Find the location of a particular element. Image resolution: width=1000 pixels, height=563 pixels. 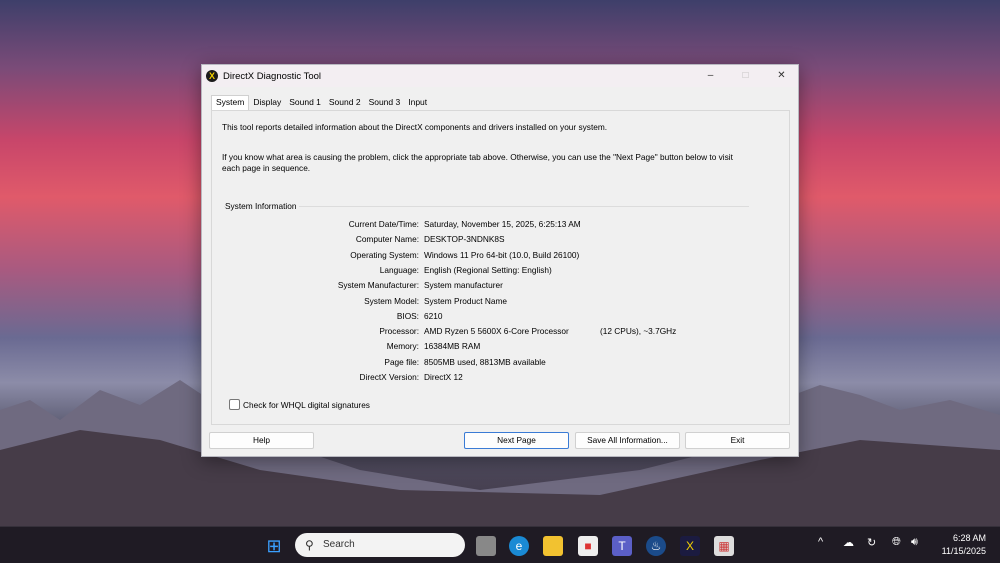

dxdiag-taskbar-icon: X is located at coordinates (690, 546).